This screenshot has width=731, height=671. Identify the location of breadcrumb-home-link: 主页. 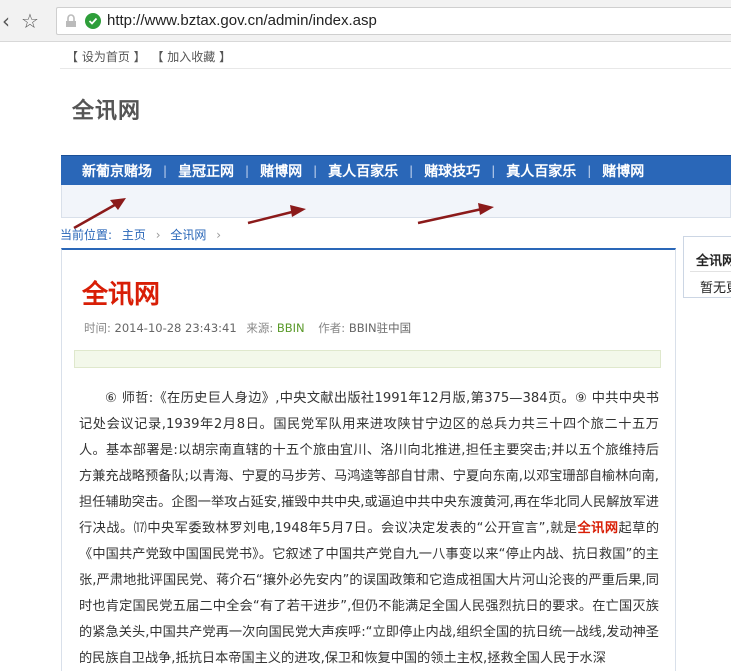
(134, 235).